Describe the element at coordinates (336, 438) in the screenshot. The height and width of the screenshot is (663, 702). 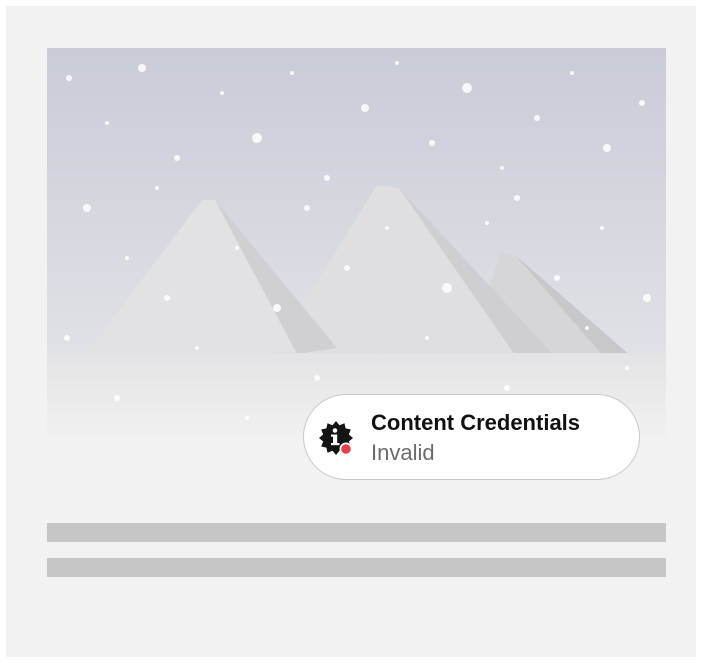
I see `info-badge-icon` at that location.